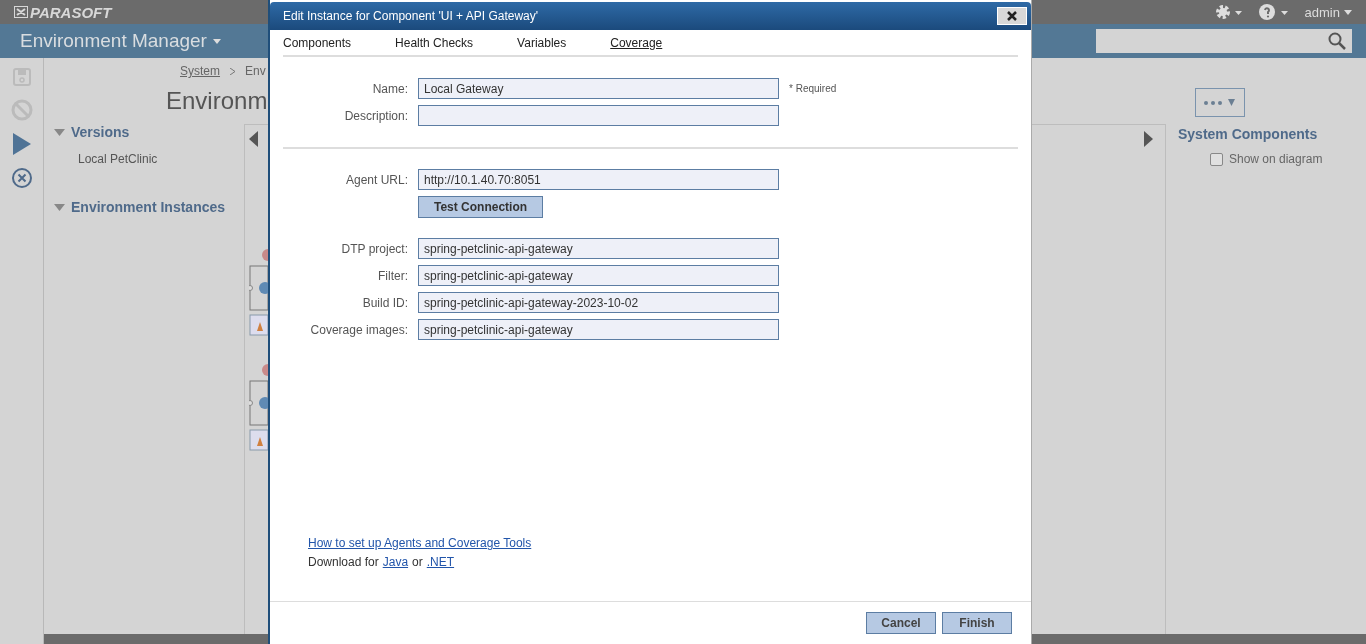 The height and width of the screenshot is (644, 1366). Describe the element at coordinates (1337, 41) in the screenshot. I see `search-icon` at that location.